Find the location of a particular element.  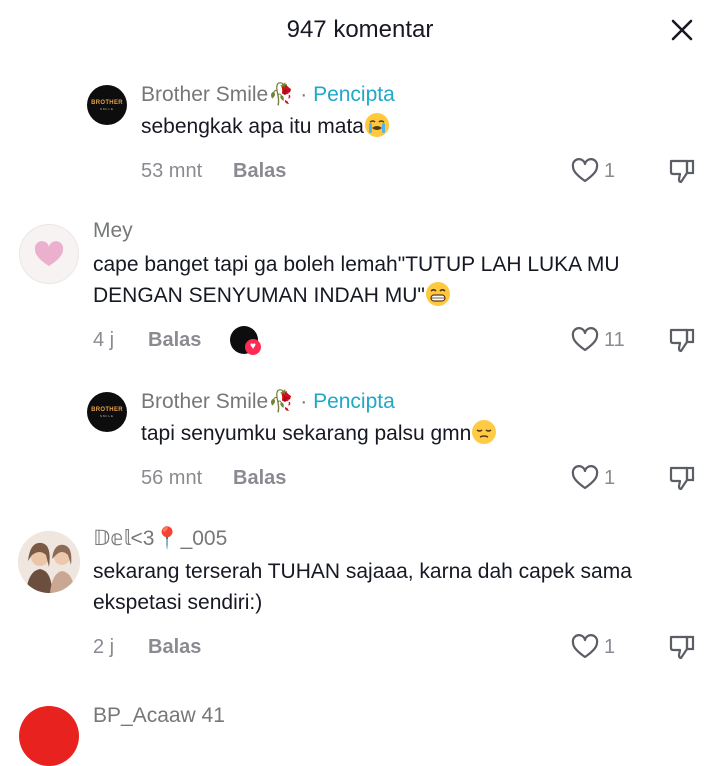

comment-time: 4 j is located at coordinates (104, 340).